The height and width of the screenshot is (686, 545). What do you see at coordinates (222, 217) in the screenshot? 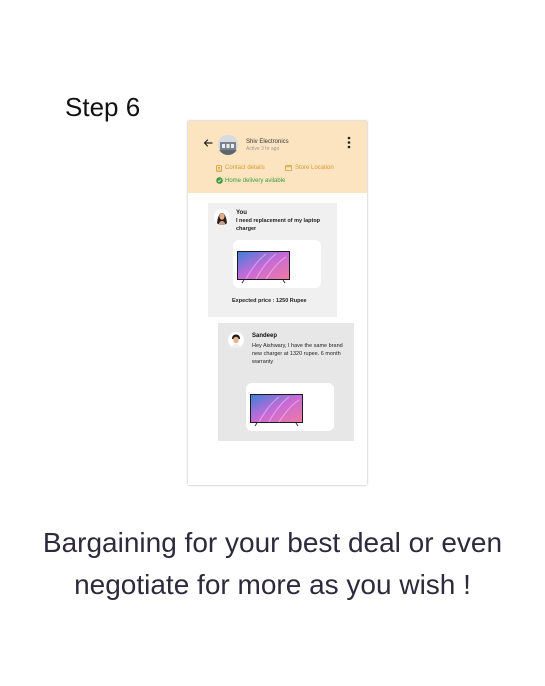
I see `you-avatar` at bounding box center [222, 217].